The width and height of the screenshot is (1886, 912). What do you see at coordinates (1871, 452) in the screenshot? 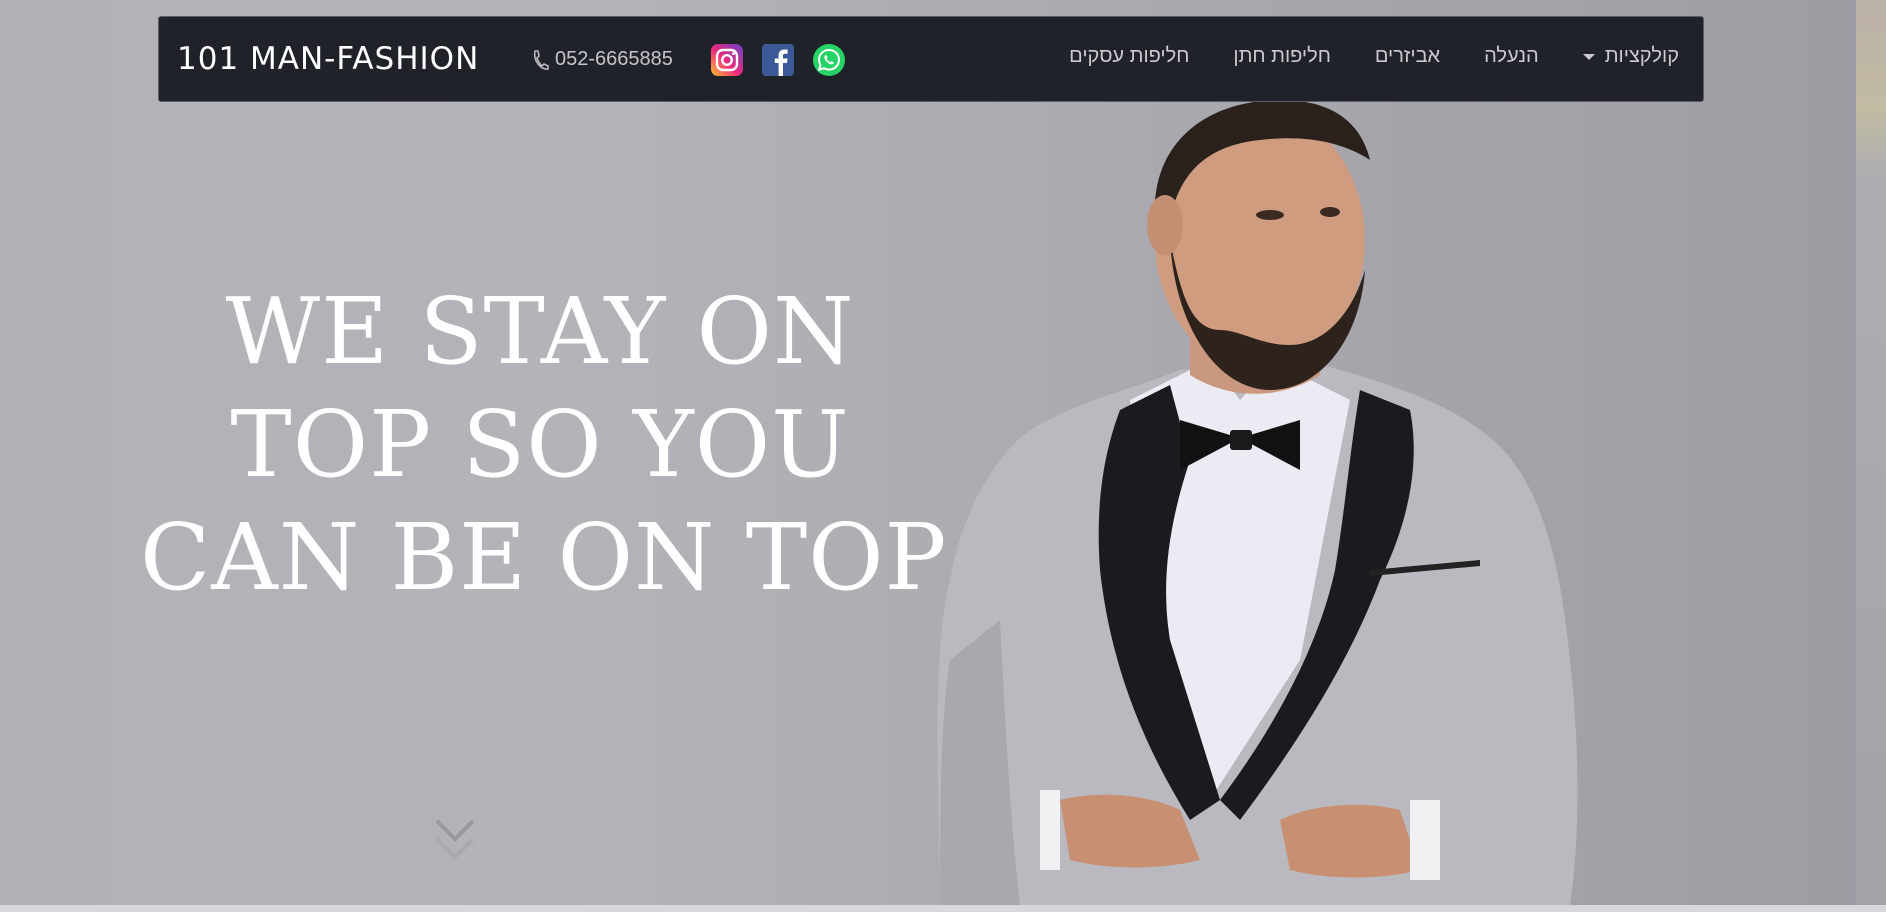
I see `right-edge-decor` at bounding box center [1871, 452].